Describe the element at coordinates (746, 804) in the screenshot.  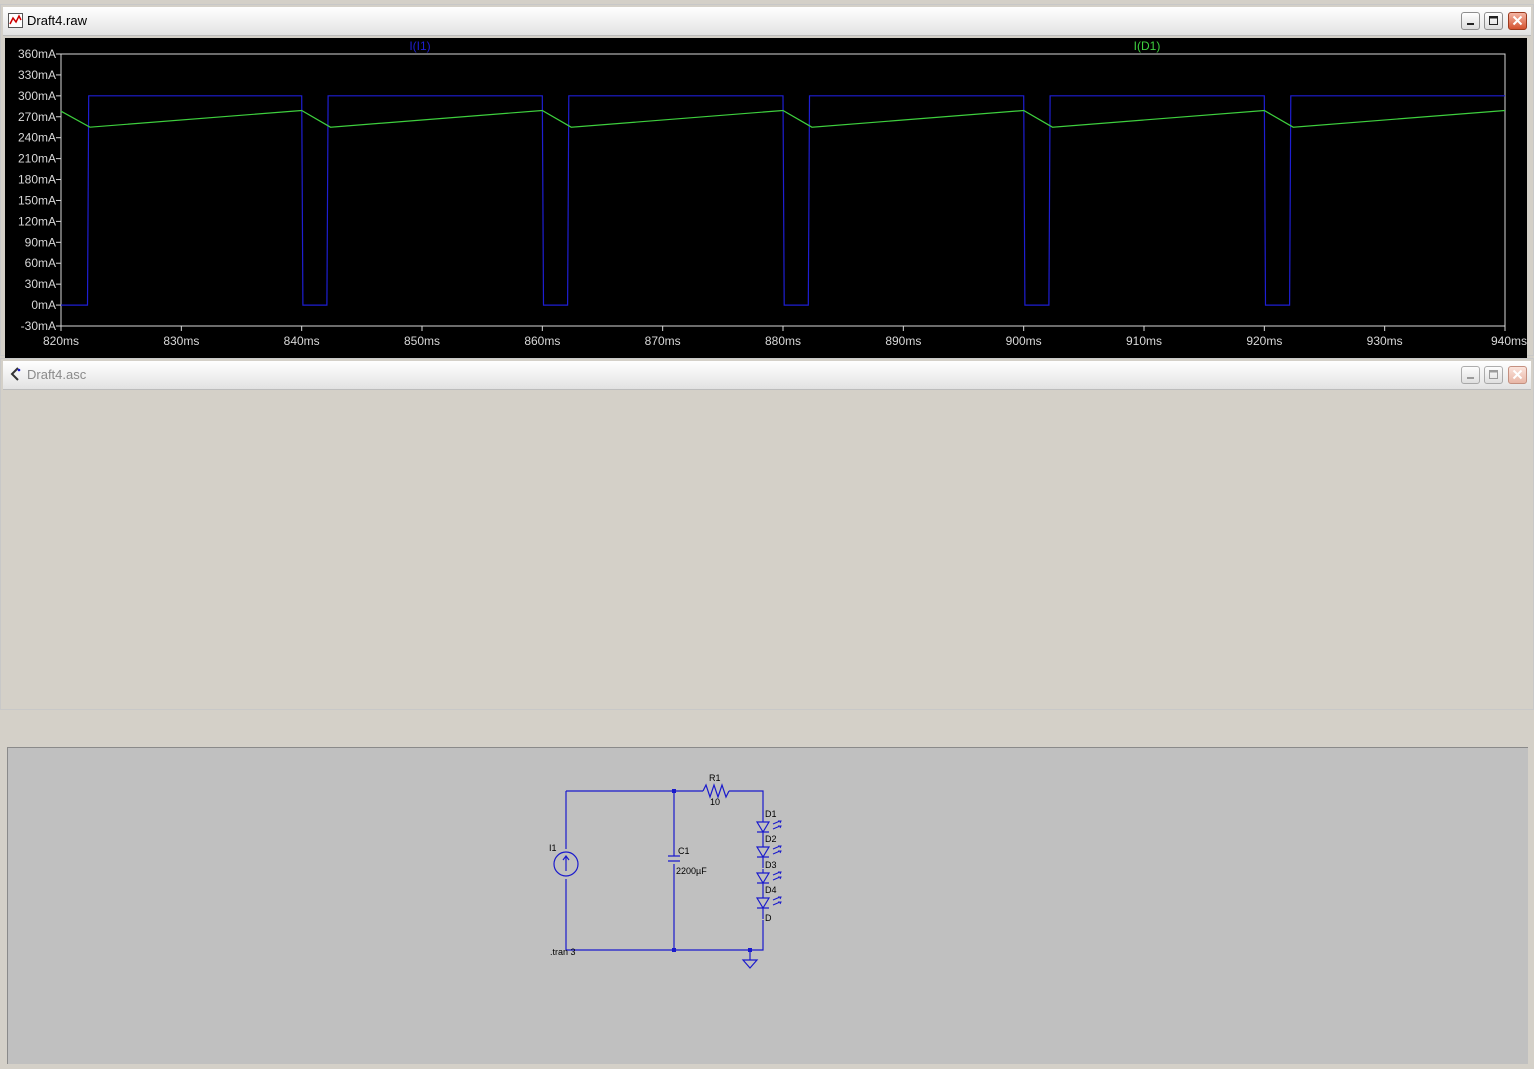
I see `wire-top-right` at that location.